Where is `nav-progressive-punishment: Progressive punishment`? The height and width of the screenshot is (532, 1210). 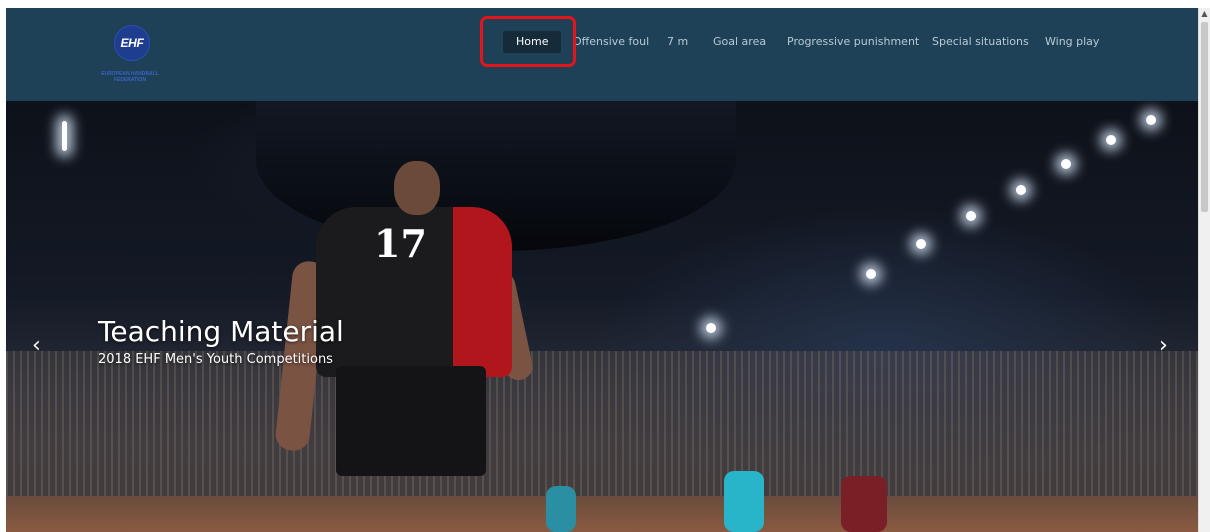 nav-progressive-punishment: Progressive punishment is located at coordinates (853, 42).